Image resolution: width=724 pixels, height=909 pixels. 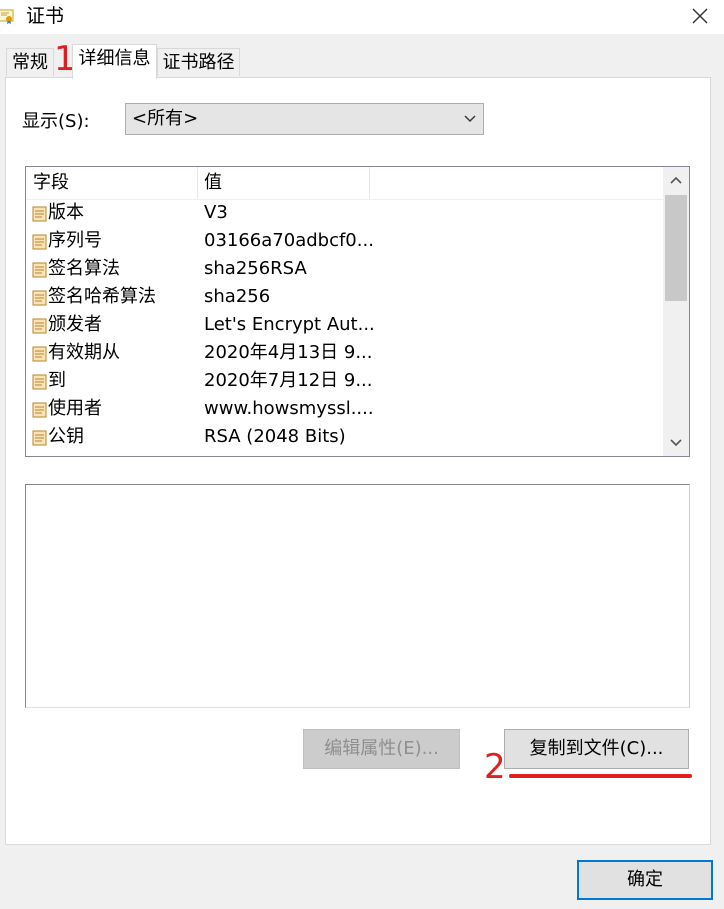 What do you see at coordinates (676, 311) in the screenshot?
I see `vertical-scrollbar` at bounding box center [676, 311].